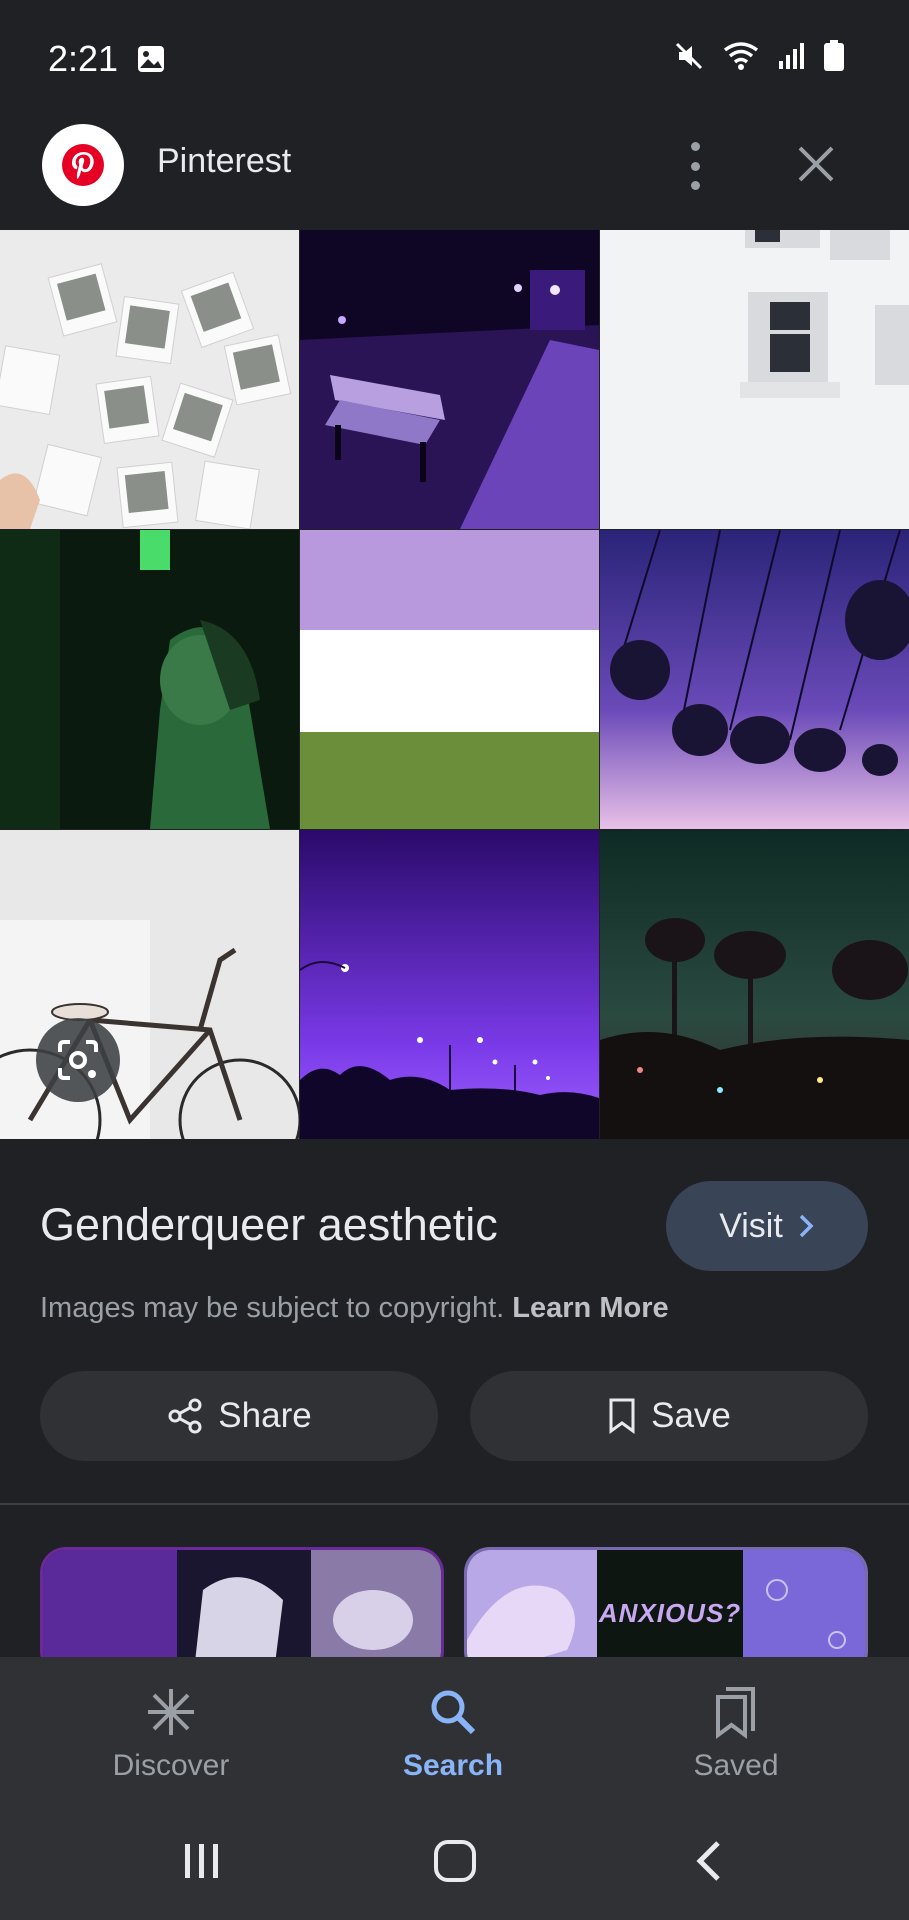 Image resolution: width=909 pixels, height=1920 pixels. I want to click on home-button, so click(455, 1861).